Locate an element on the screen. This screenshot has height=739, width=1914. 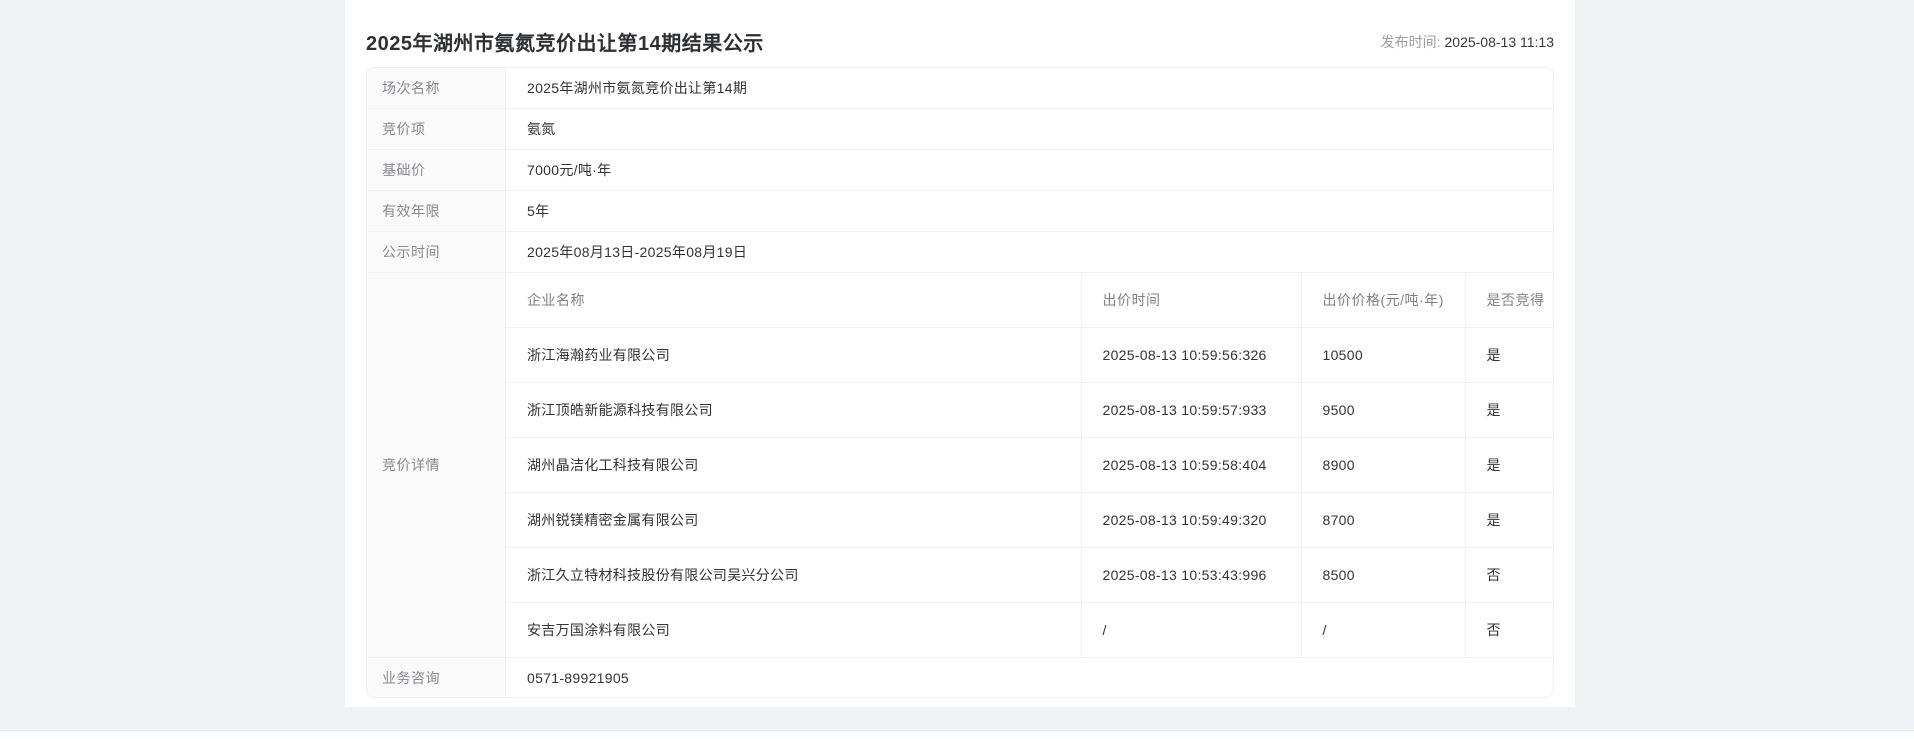
bid-header-price: 出价价格(元/吨·年) is located at coordinates (1382, 300).